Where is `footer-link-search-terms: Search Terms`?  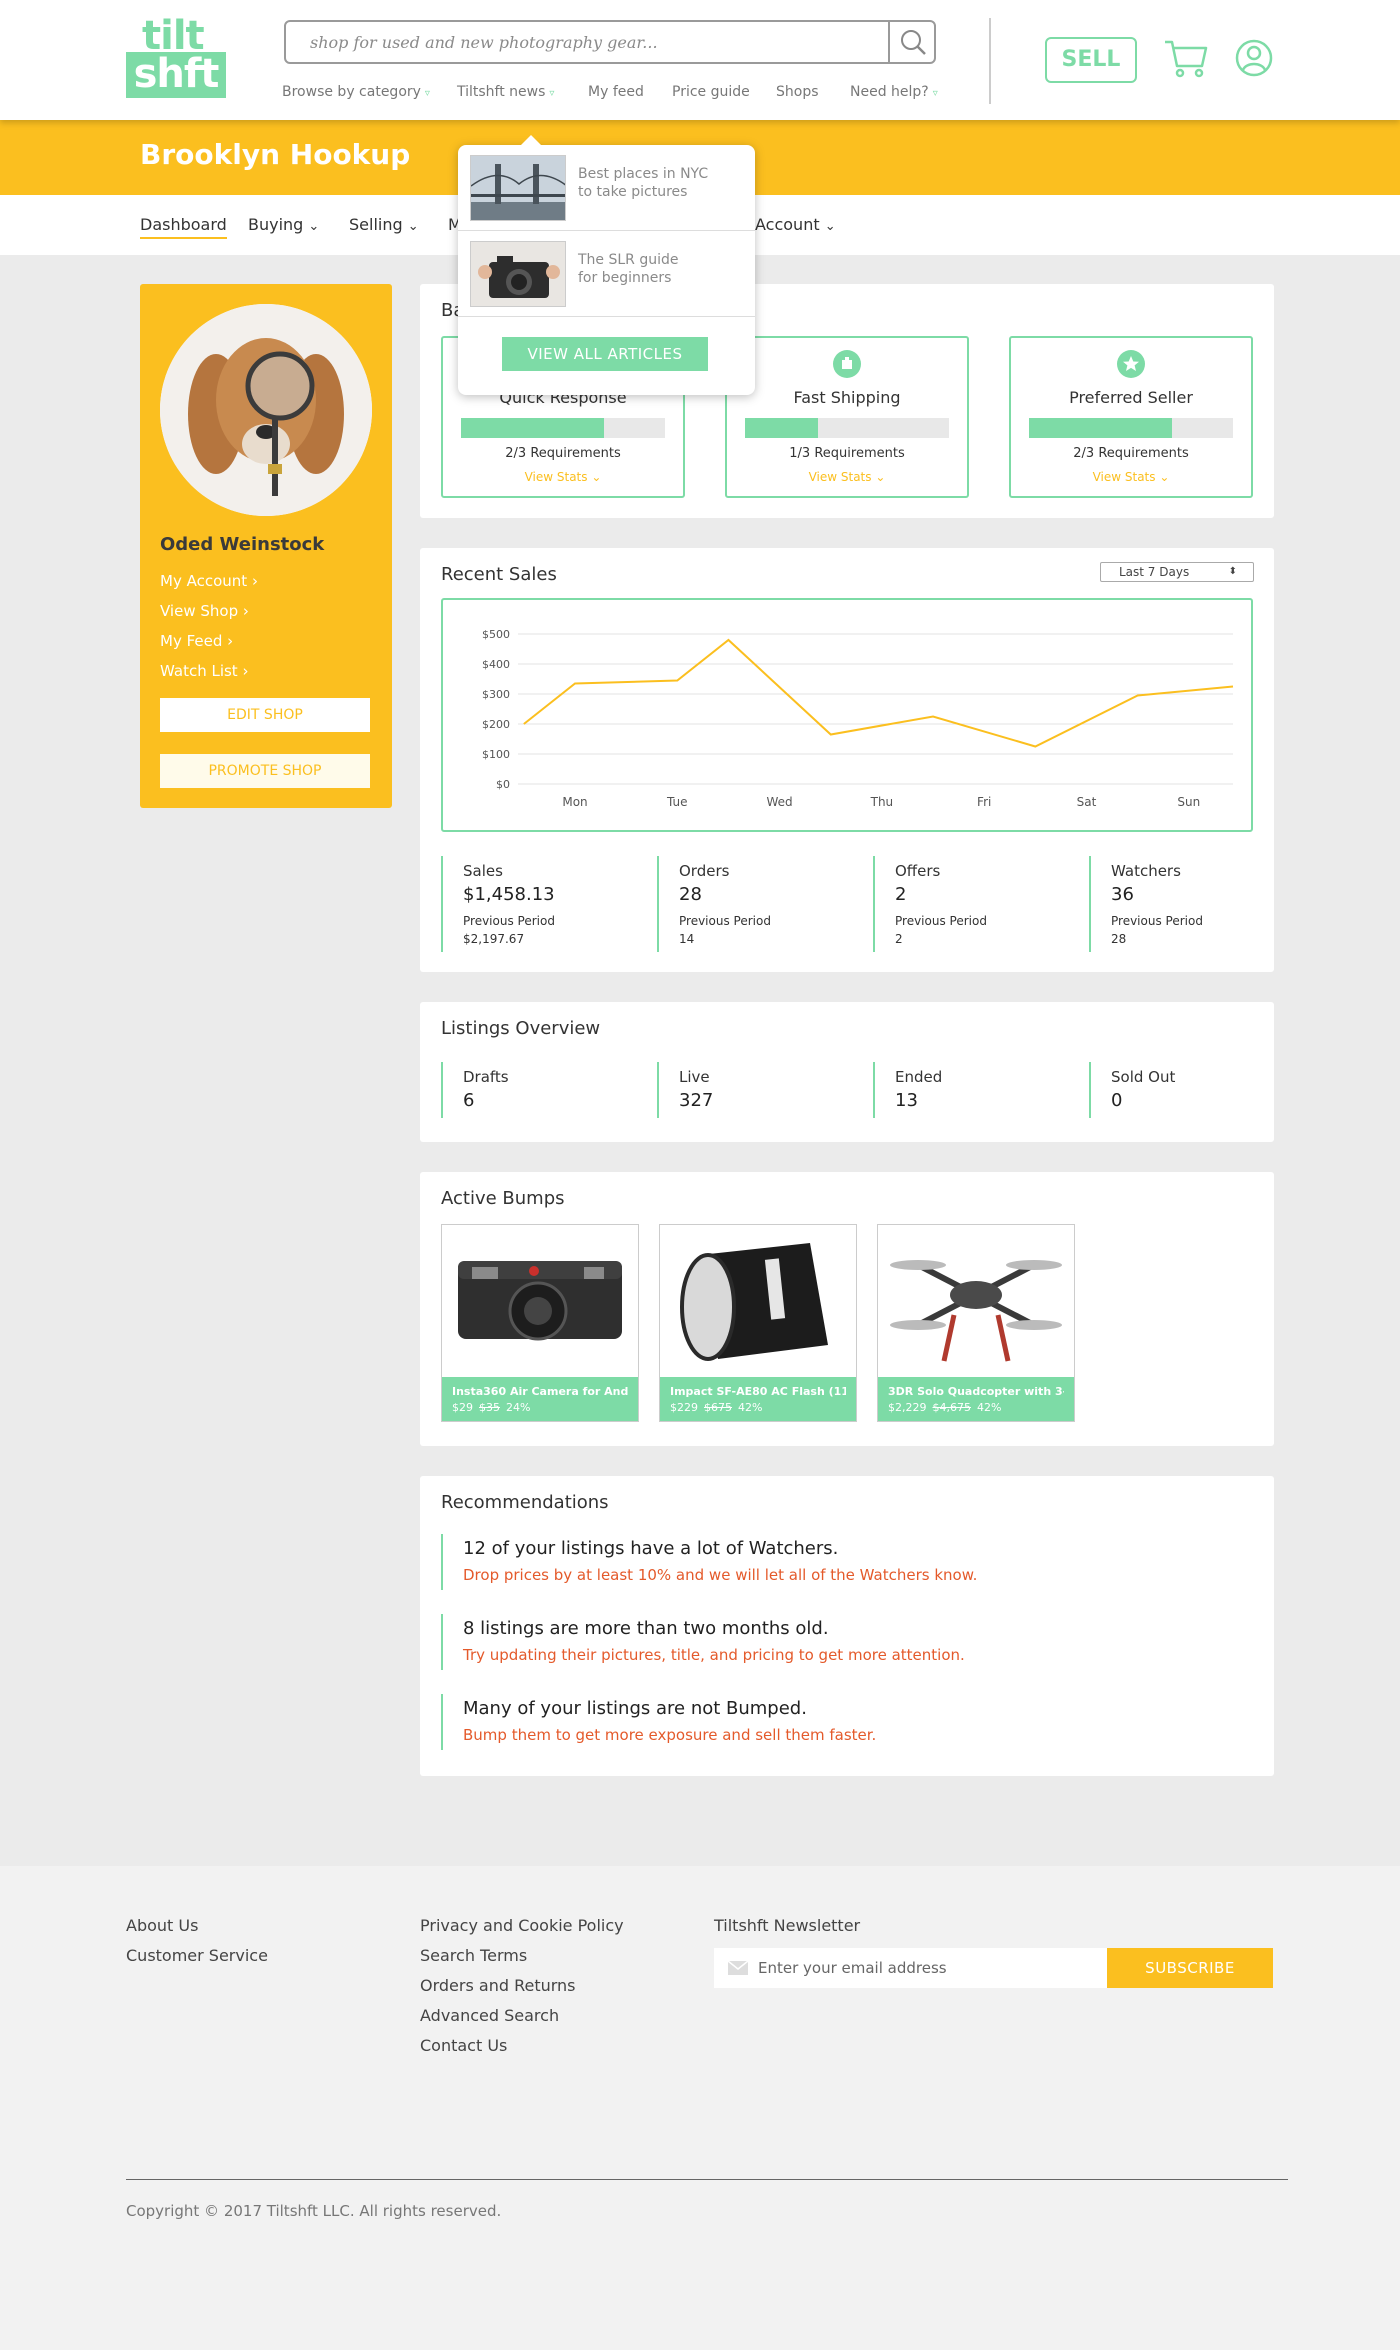 footer-link-search-terms: Search Terms is located at coordinates (473, 1955).